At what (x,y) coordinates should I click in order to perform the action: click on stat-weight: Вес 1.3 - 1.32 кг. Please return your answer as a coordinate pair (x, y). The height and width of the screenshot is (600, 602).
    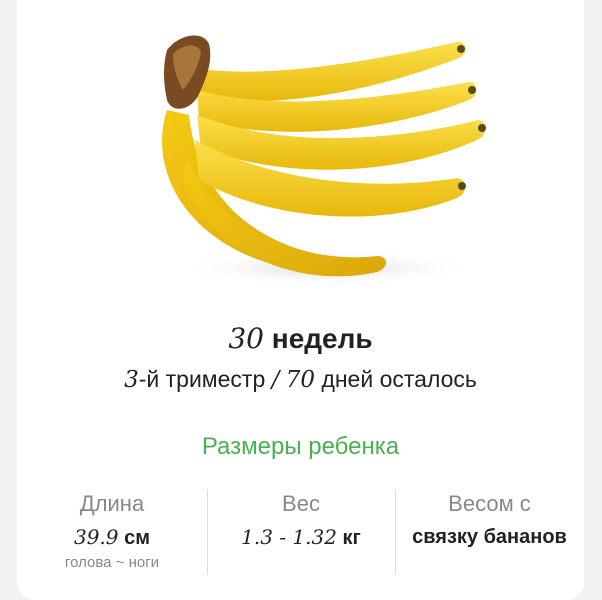
    Looking at the image, I should click on (301, 532).